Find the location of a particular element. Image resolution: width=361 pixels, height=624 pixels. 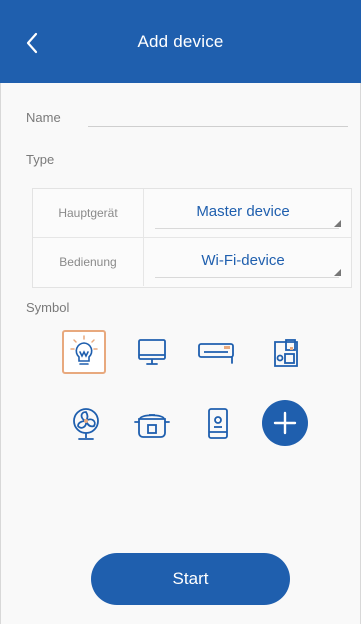

name-row: Name is located at coordinates (189, 122).